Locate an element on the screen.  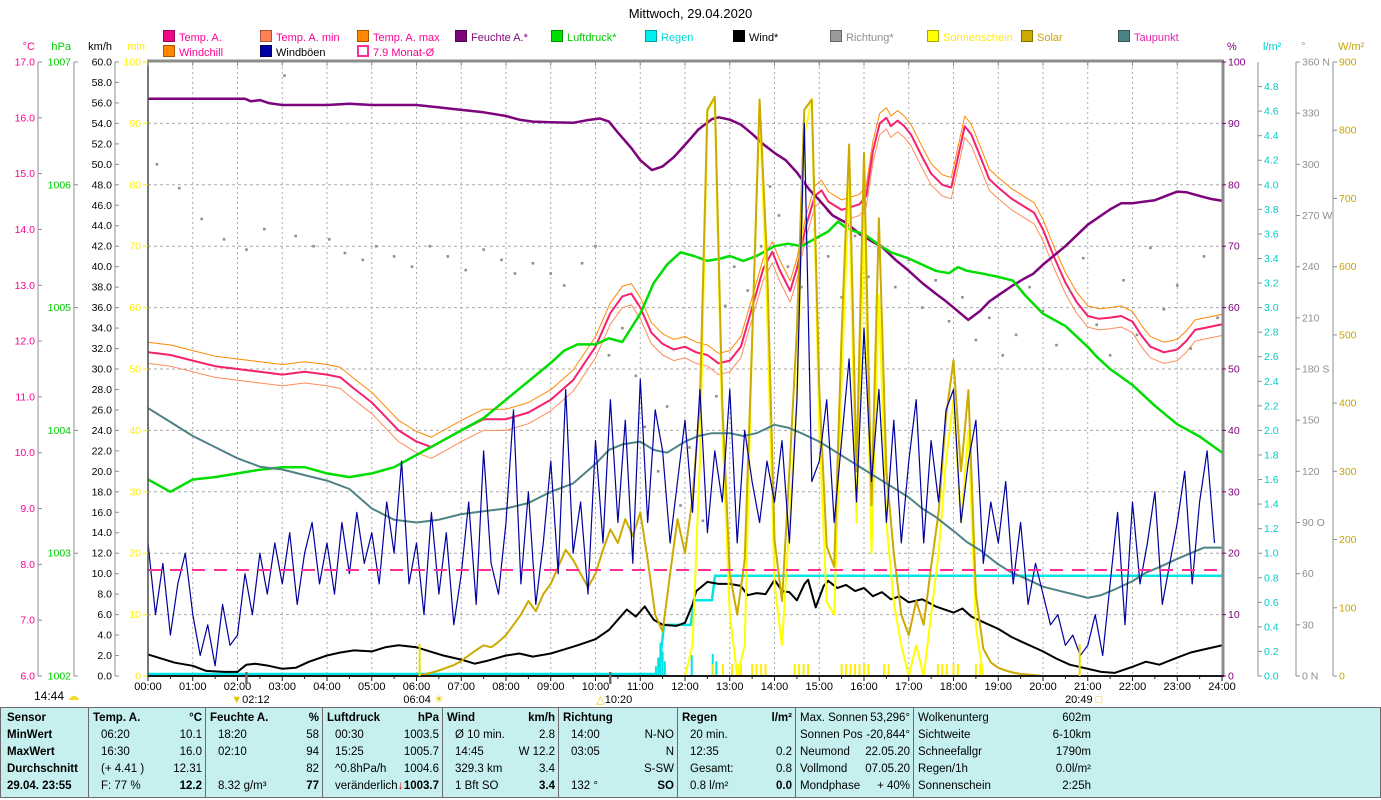
svg-text: 15.0 is located at coordinates (25, 174).